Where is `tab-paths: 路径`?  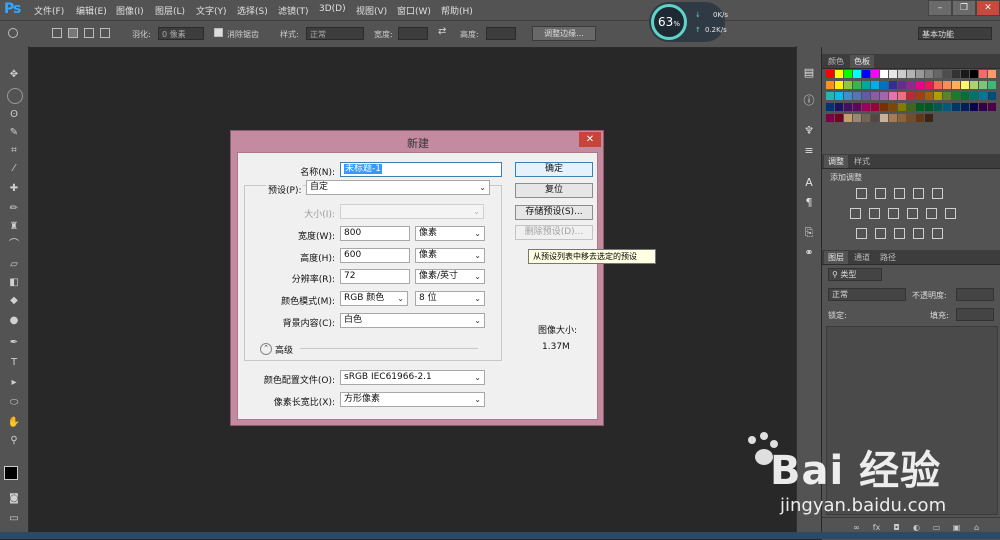
tab-paths: 路径 is located at coordinates (888, 257).